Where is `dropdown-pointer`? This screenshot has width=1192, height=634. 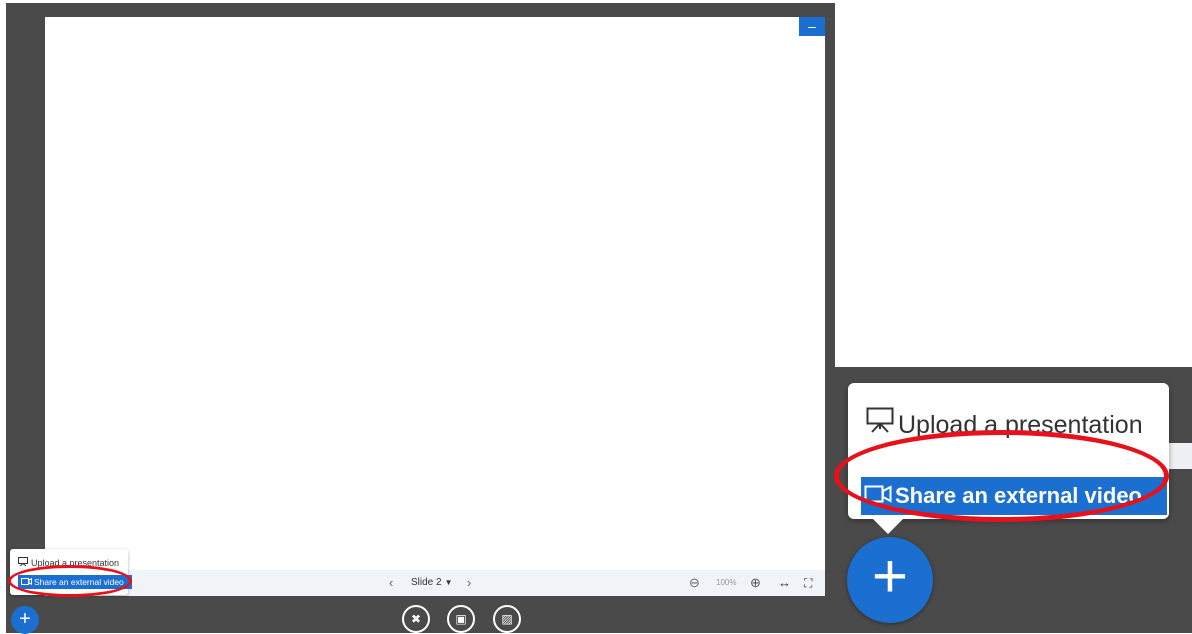
dropdown-pointer is located at coordinates (888, 526).